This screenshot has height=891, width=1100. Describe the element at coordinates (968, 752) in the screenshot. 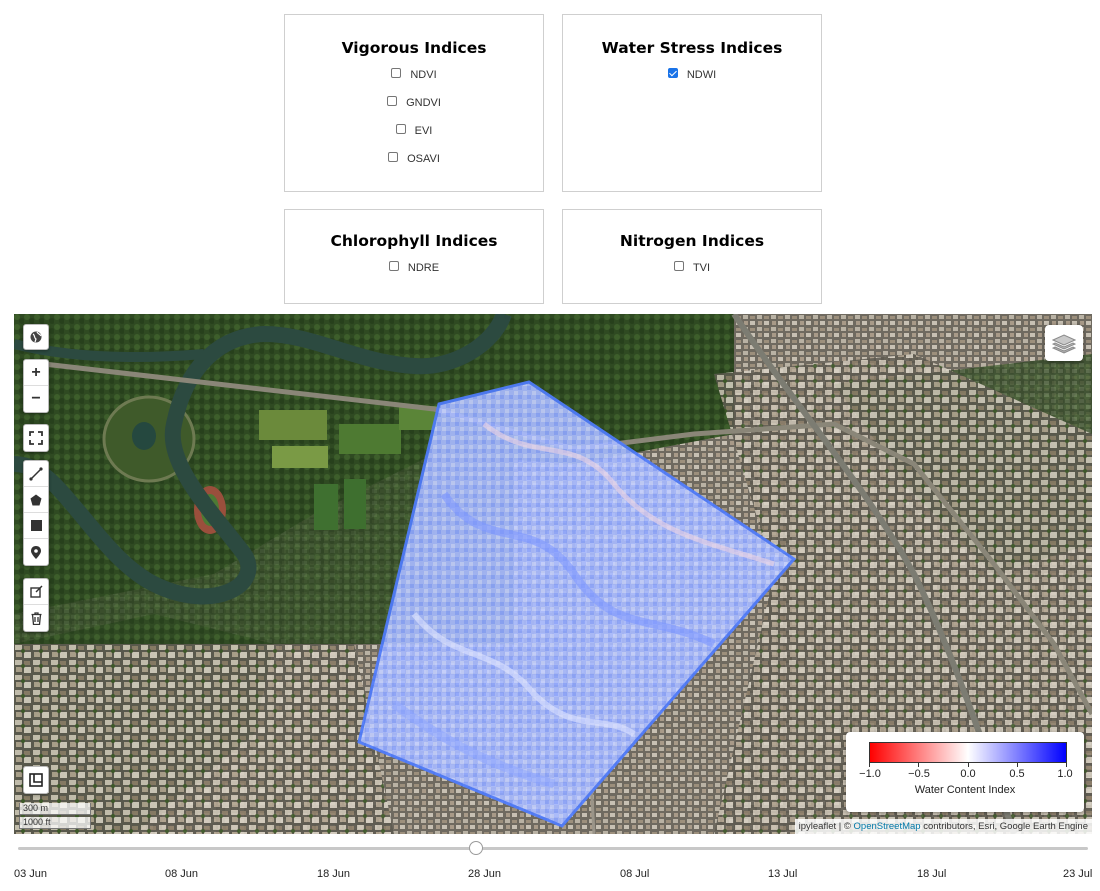

I see `colorbar` at that location.